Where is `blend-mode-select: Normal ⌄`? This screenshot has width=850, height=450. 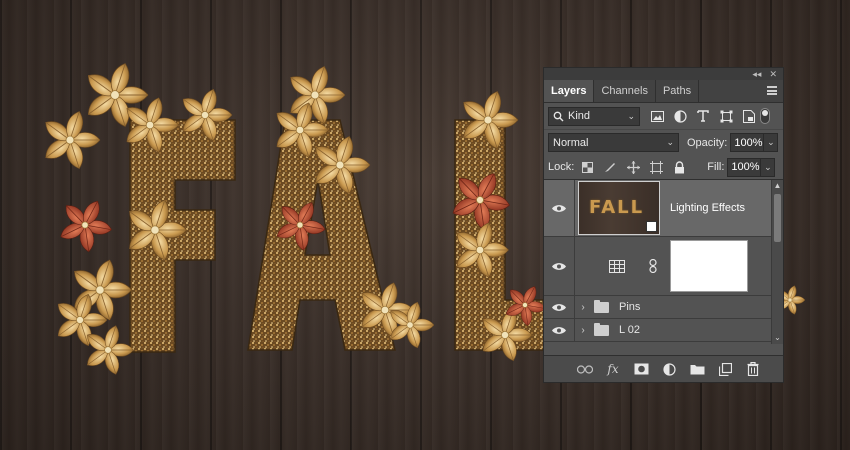
blend-mode-select: Normal ⌄ is located at coordinates (613, 142).